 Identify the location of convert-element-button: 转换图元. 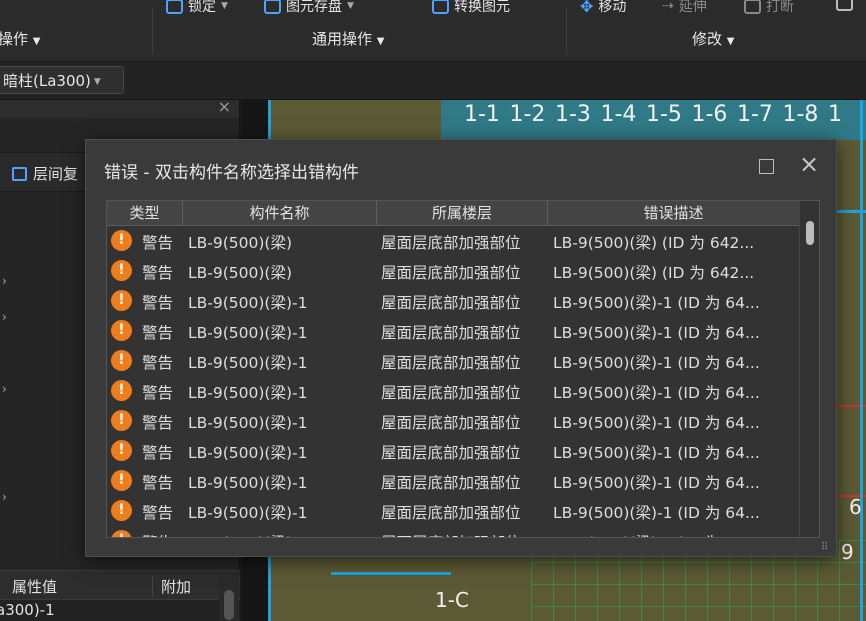
(471, 8).